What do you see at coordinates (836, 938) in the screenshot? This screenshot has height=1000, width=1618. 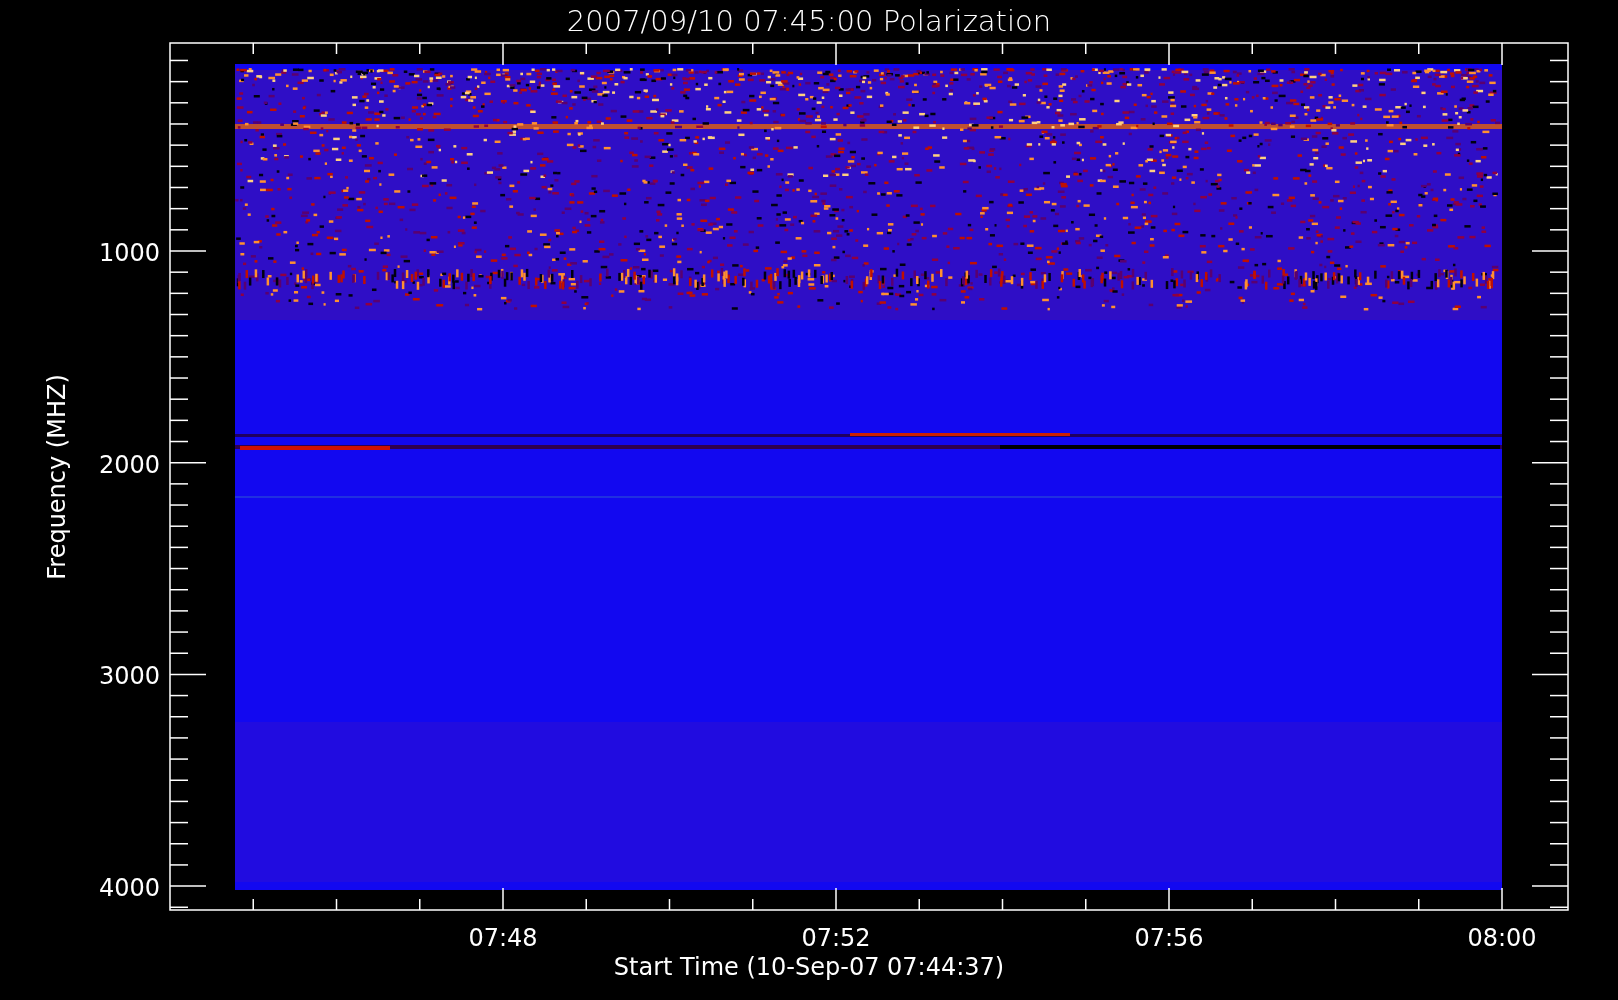 I see `tick-label: 07:52` at bounding box center [836, 938].